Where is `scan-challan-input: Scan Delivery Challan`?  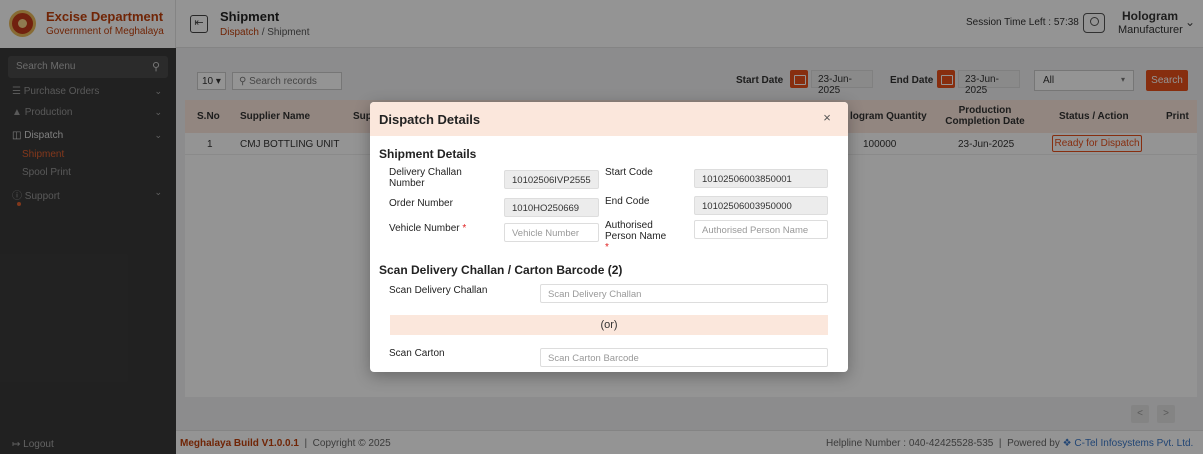
scan-challan-input: Scan Delivery Challan is located at coordinates (684, 293).